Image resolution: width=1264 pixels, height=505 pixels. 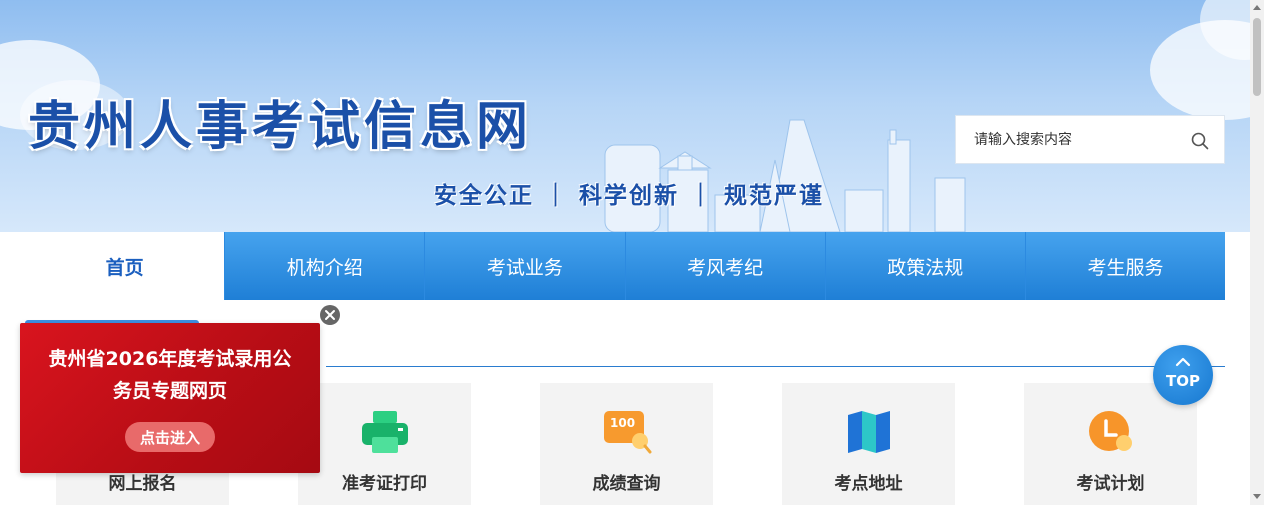 I want to click on service-admission-ticket-print: 准考证打印, so click(x=384, y=444).